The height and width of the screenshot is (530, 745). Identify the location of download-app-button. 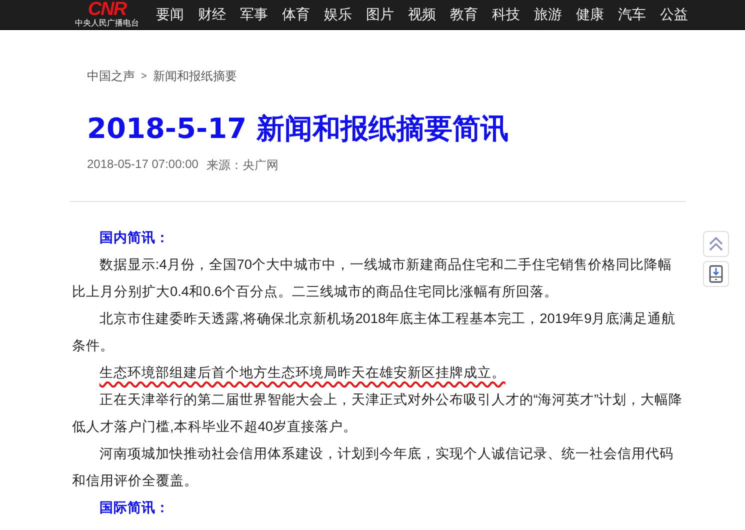
(716, 274).